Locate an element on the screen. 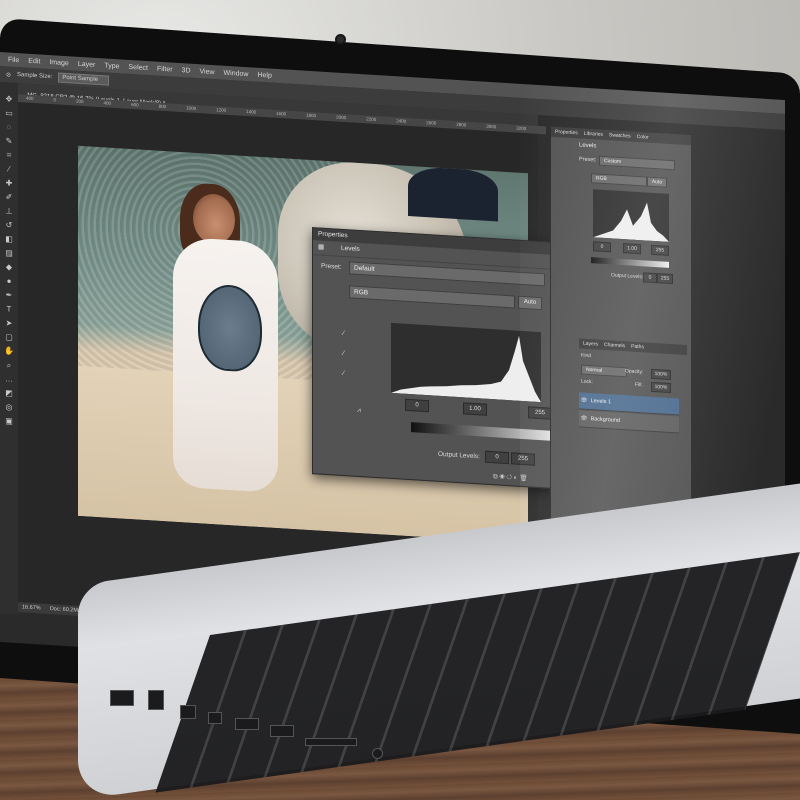  photographer is located at coordinates (453, 193).